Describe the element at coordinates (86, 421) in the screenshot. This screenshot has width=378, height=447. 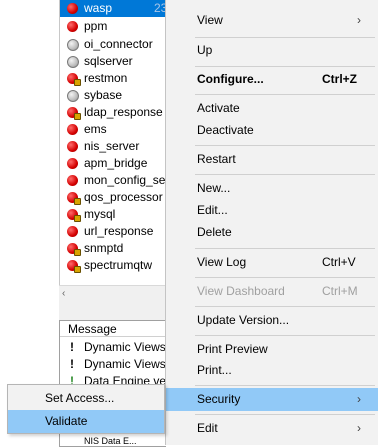
I see `submenu-item-validate: Validate` at that location.